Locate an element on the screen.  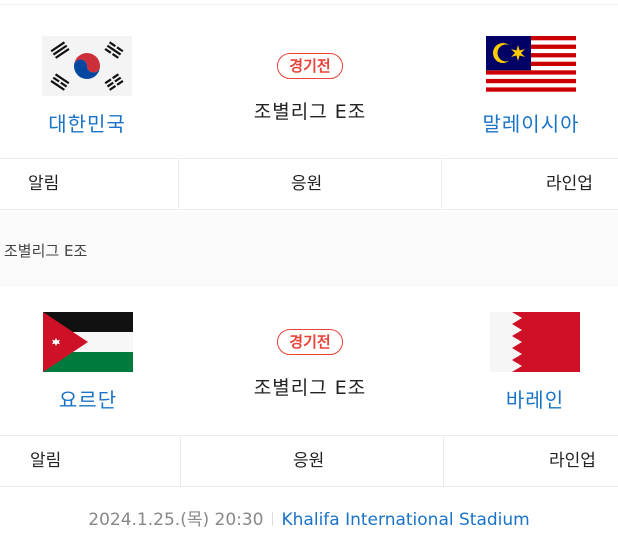
away-team-name: 말레이시아 is located at coordinates (531, 122).